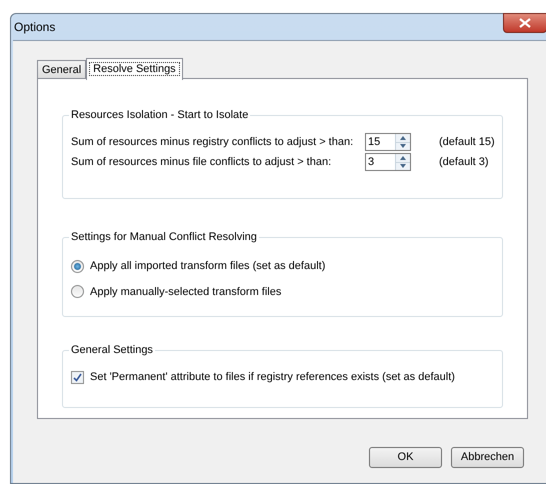 The height and width of the screenshot is (484, 546). Describe the element at coordinates (35, 27) in the screenshot. I see `window-title: Options` at that location.